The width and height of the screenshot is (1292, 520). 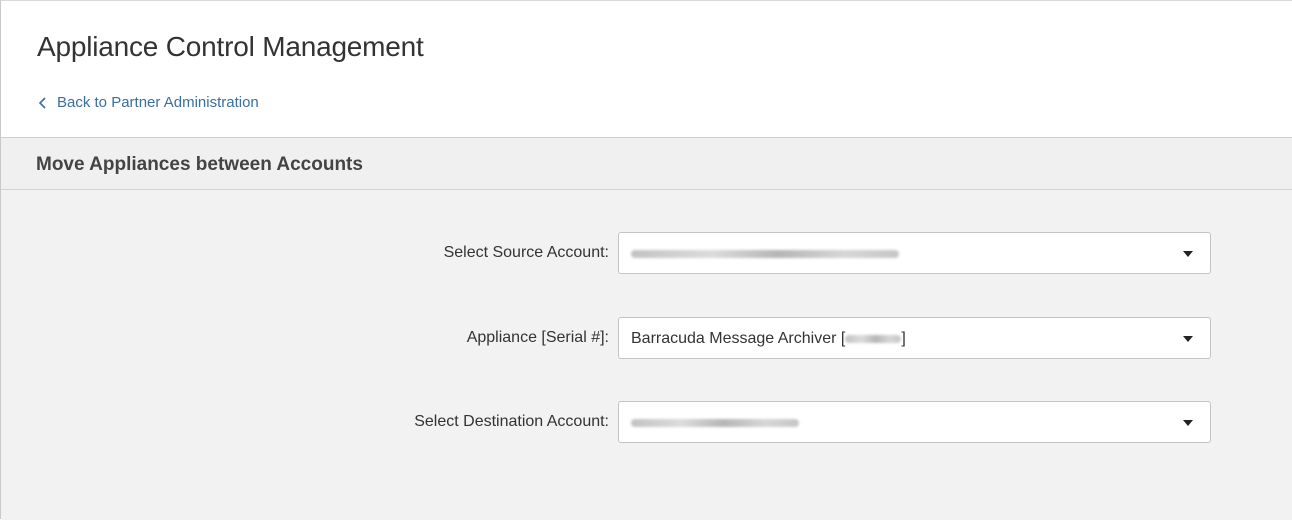 I want to click on section-title: Move Appliances between Accounts, so click(x=199, y=164).